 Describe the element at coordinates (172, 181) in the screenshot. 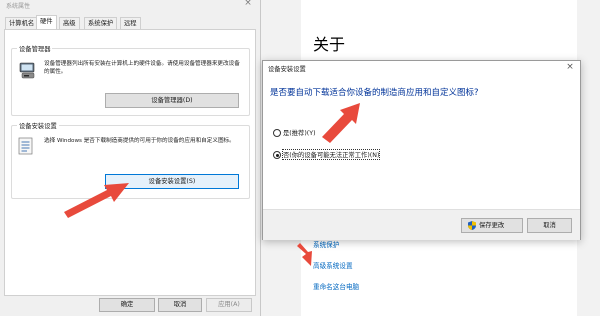

I see `device-install-settings-button: 设备安装设置(S)` at that location.